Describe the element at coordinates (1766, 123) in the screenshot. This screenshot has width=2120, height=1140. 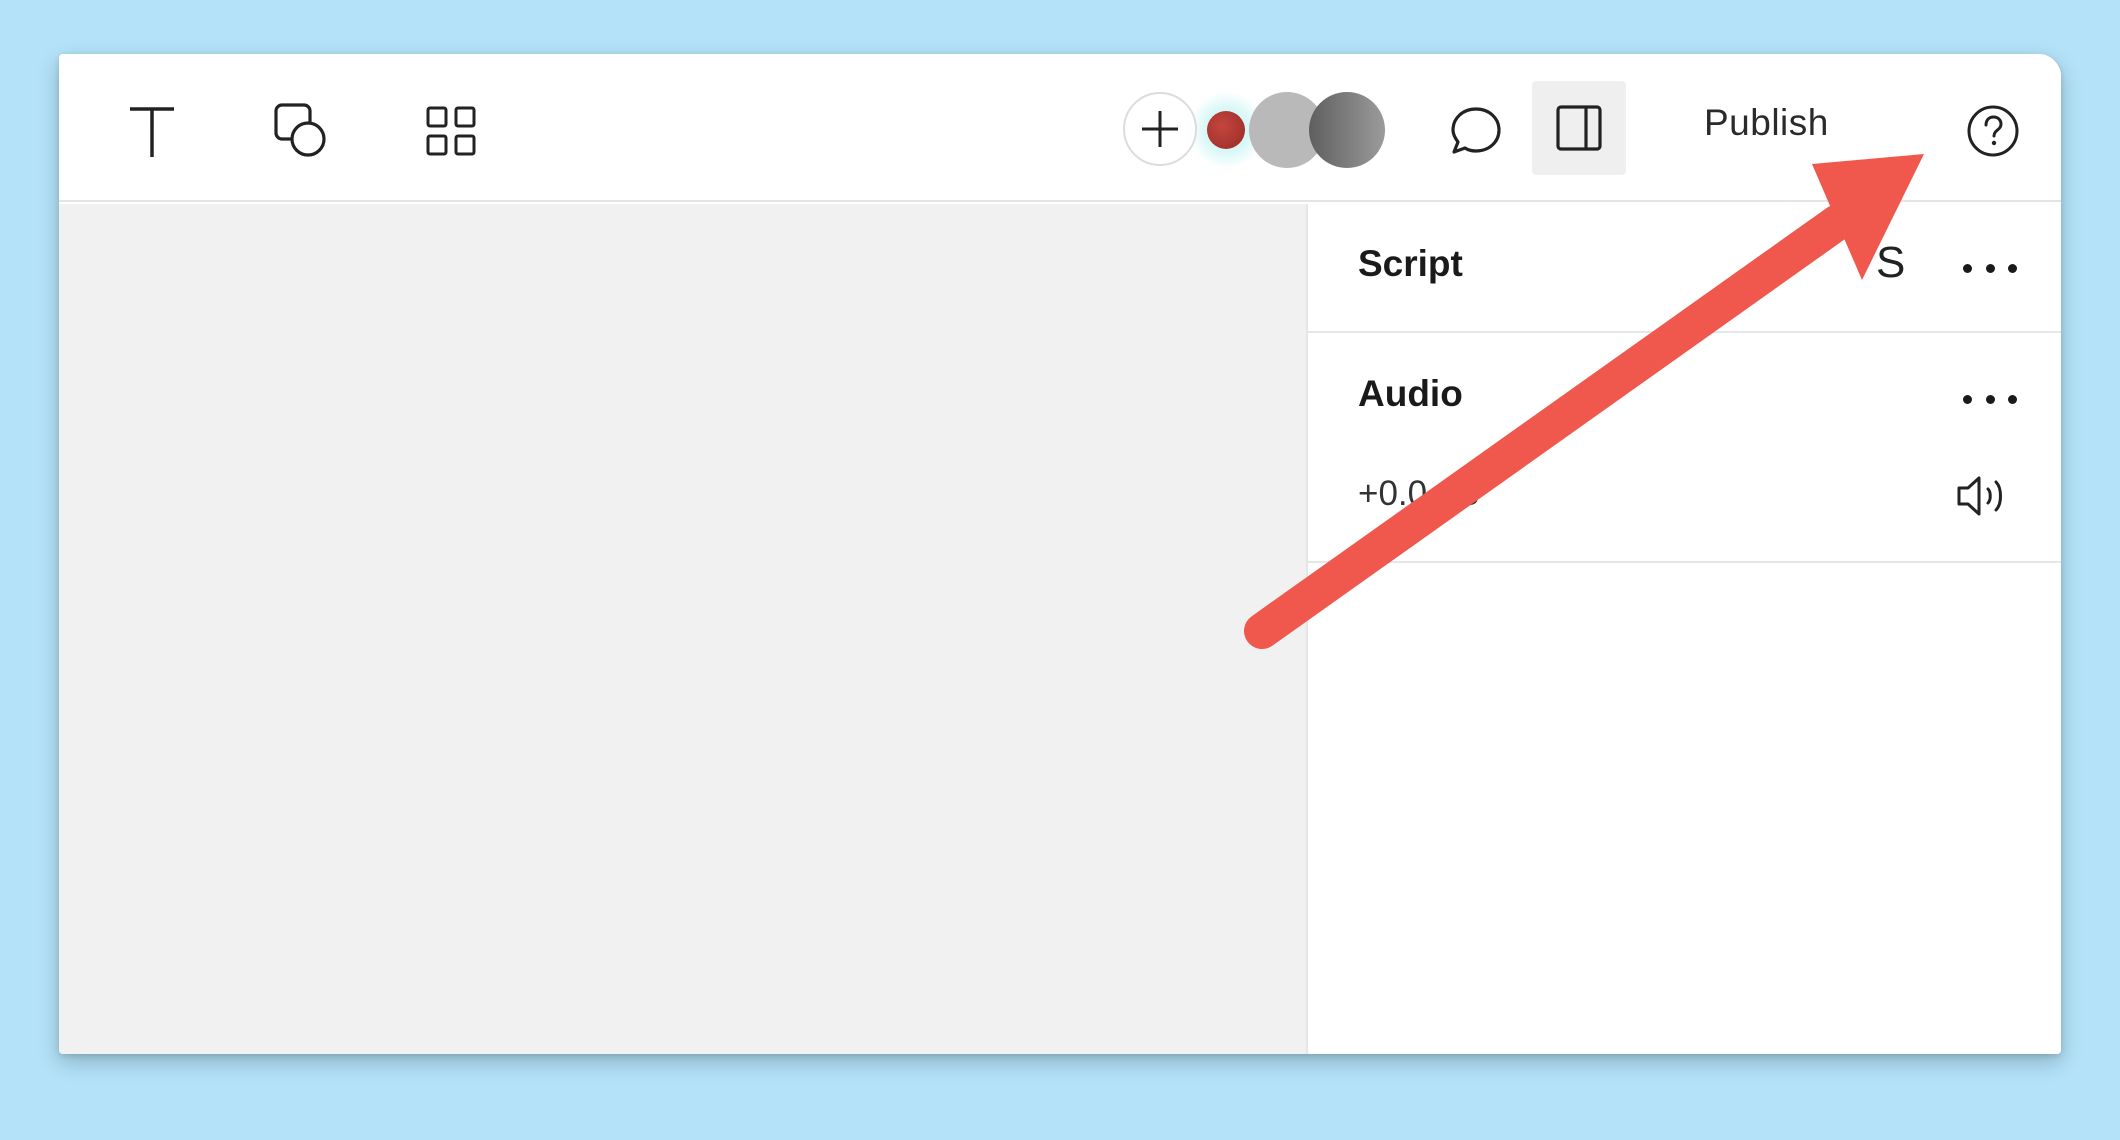
I see `publish-button: Publish` at that location.